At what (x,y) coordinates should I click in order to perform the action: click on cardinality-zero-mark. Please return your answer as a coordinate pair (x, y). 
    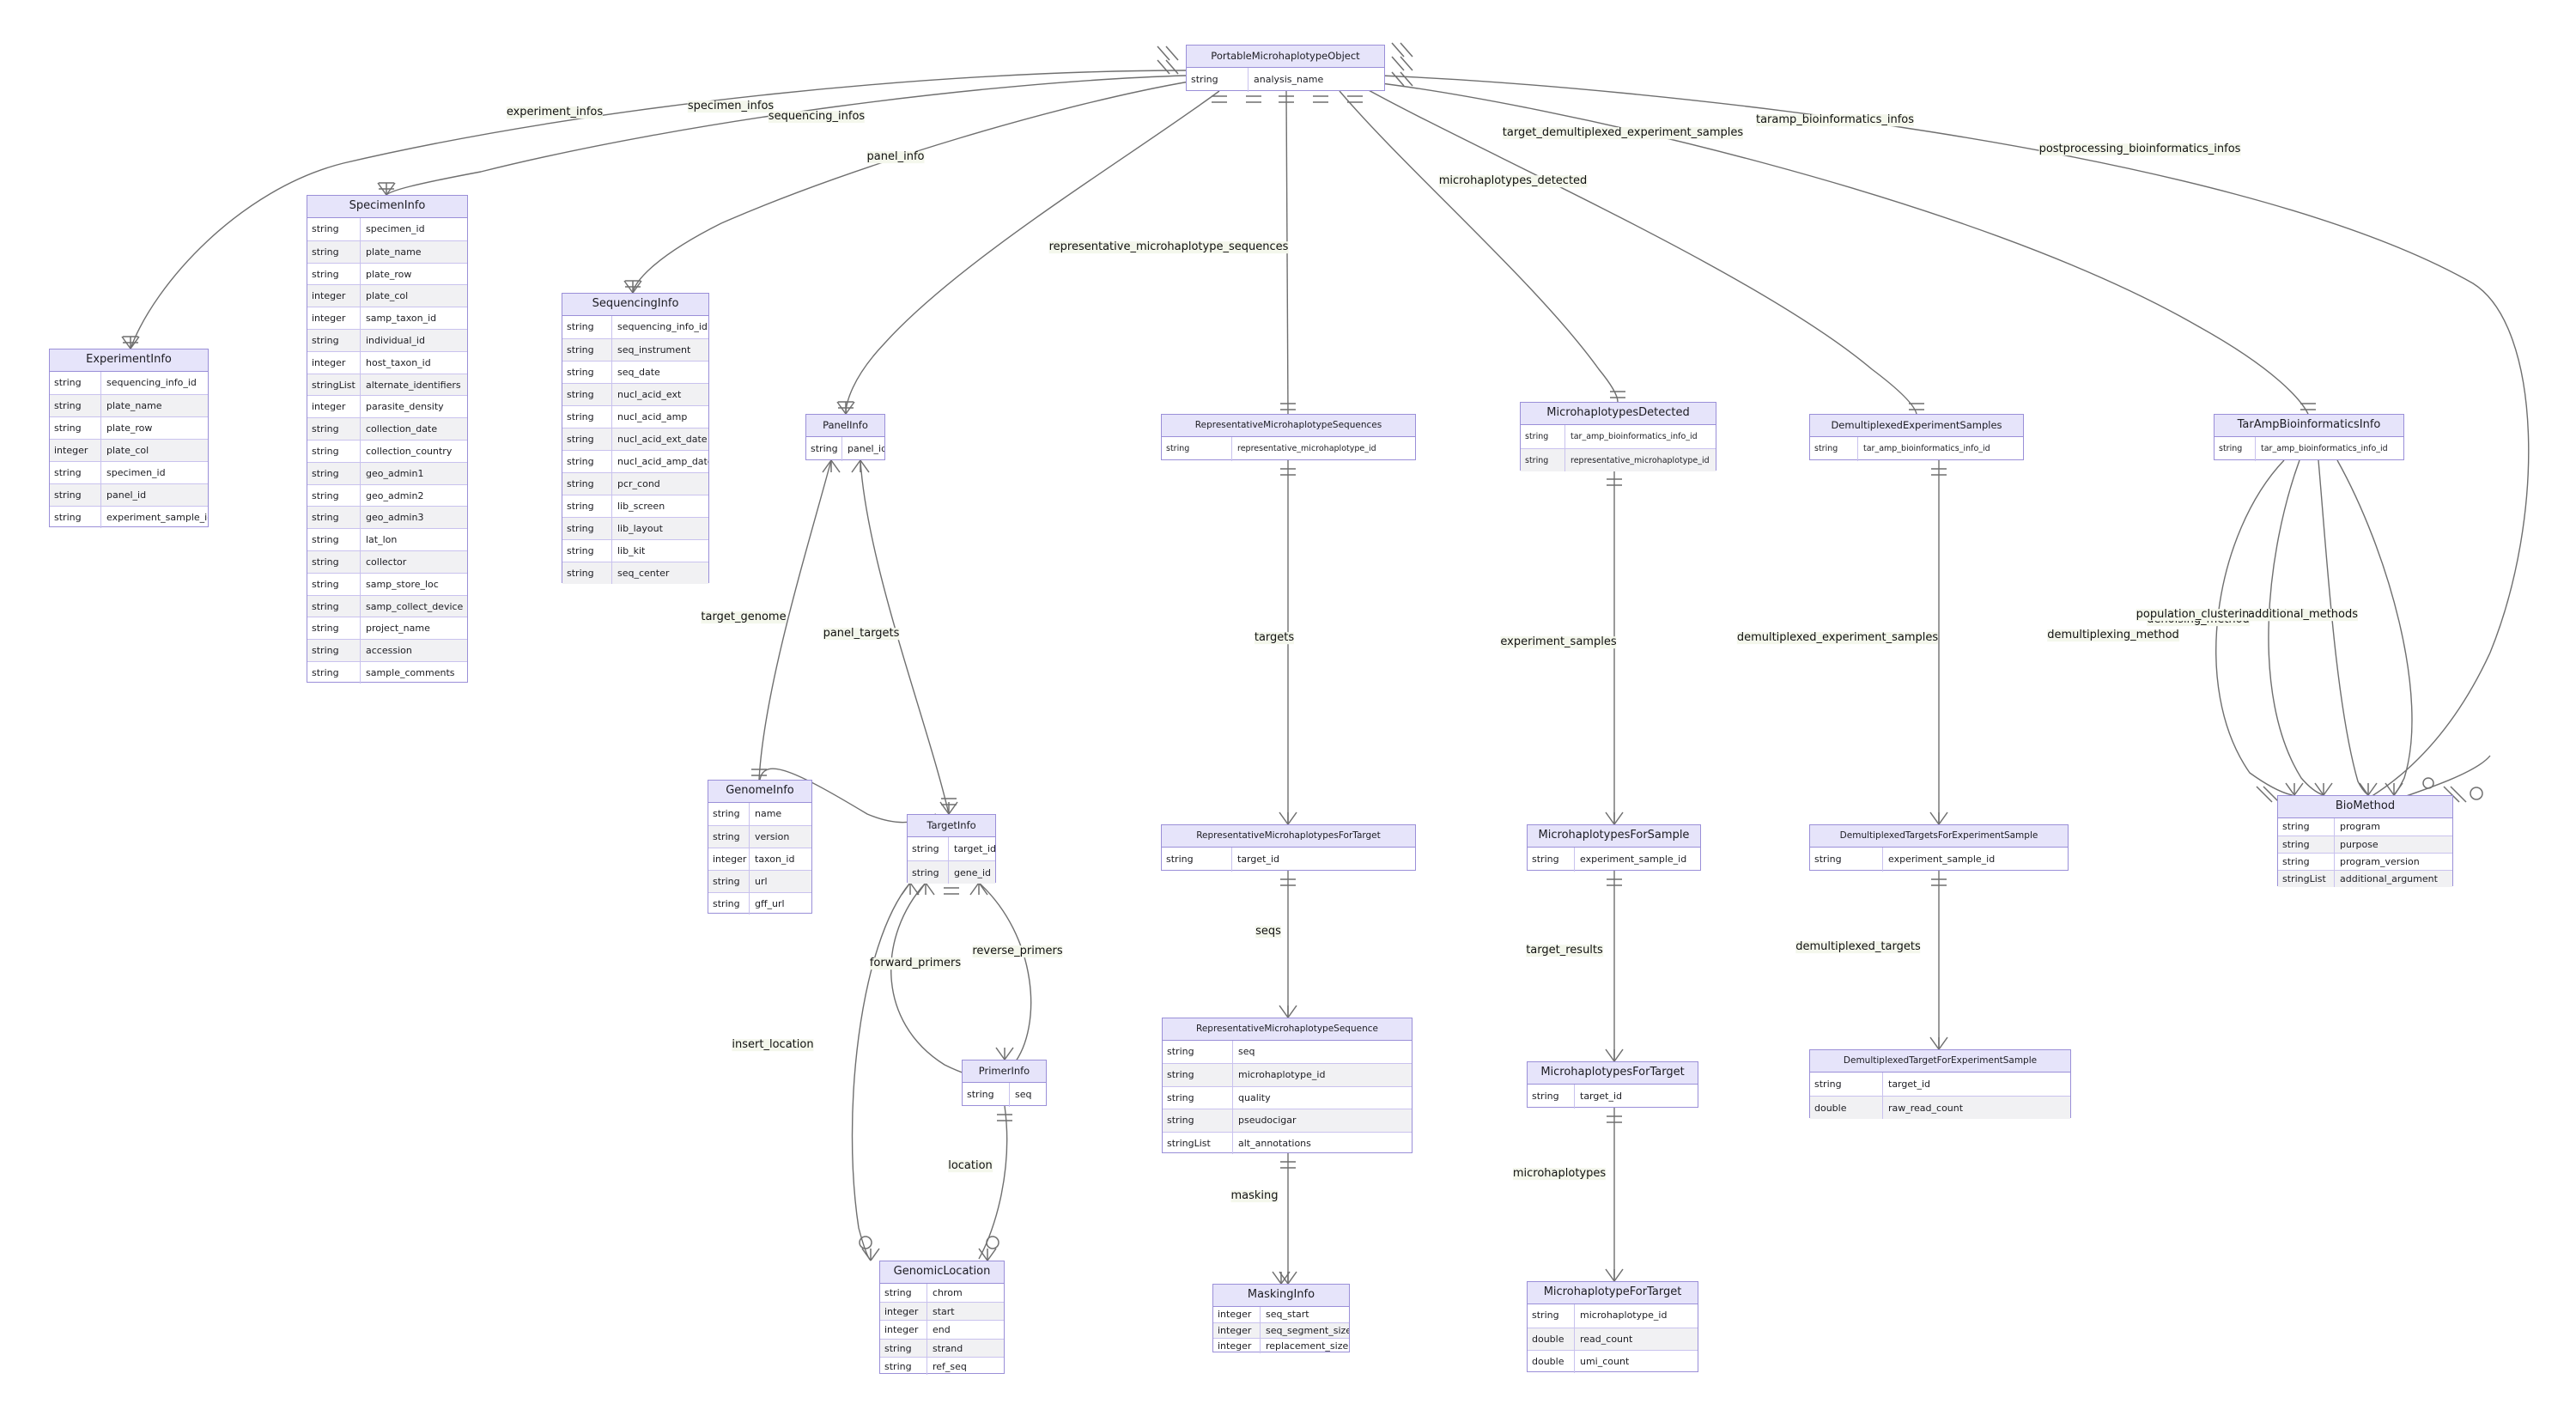
    Looking at the image, I should click on (2428, 783).